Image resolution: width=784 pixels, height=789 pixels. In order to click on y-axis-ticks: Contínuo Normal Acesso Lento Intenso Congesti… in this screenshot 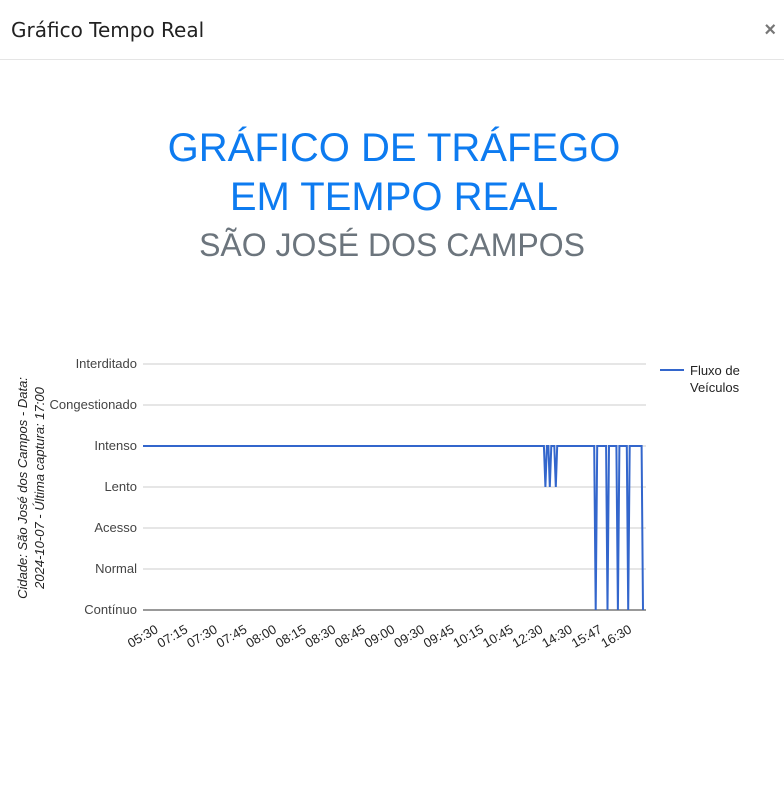, I will do `click(94, 486)`.